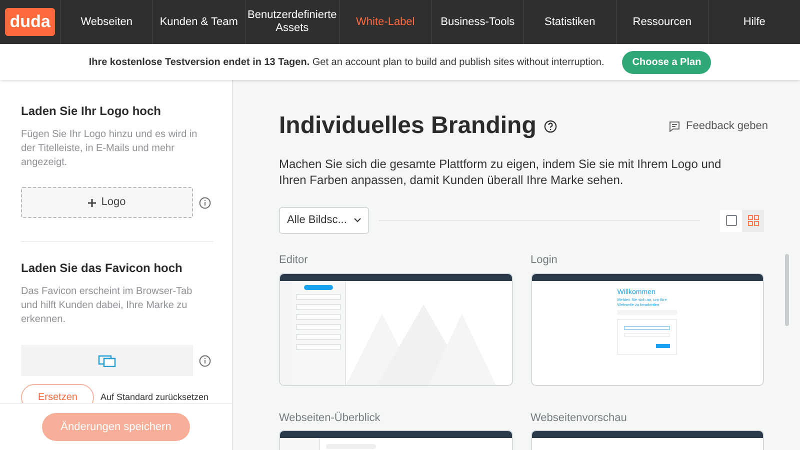 The image size is (800, 450). Describe the element at coordinates (787, 290) in the screenshot. I see `scrollbar` at that location.